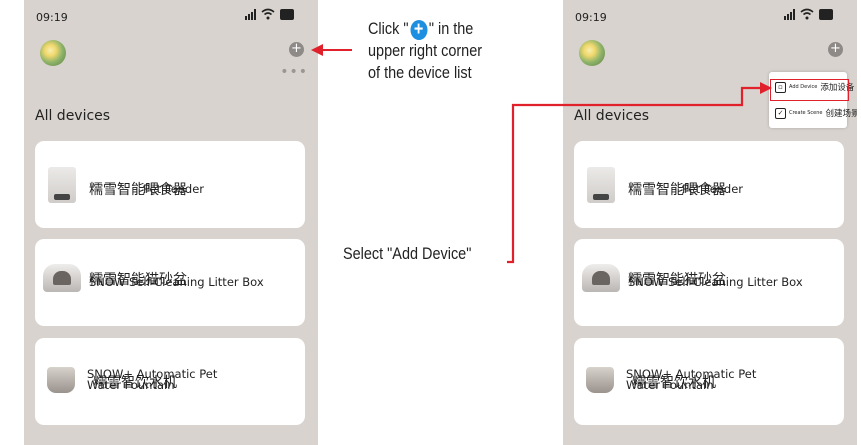  Describe the element at coordinates (634, 175) in the screenshot. I see `step2-arrow-line` at that location.